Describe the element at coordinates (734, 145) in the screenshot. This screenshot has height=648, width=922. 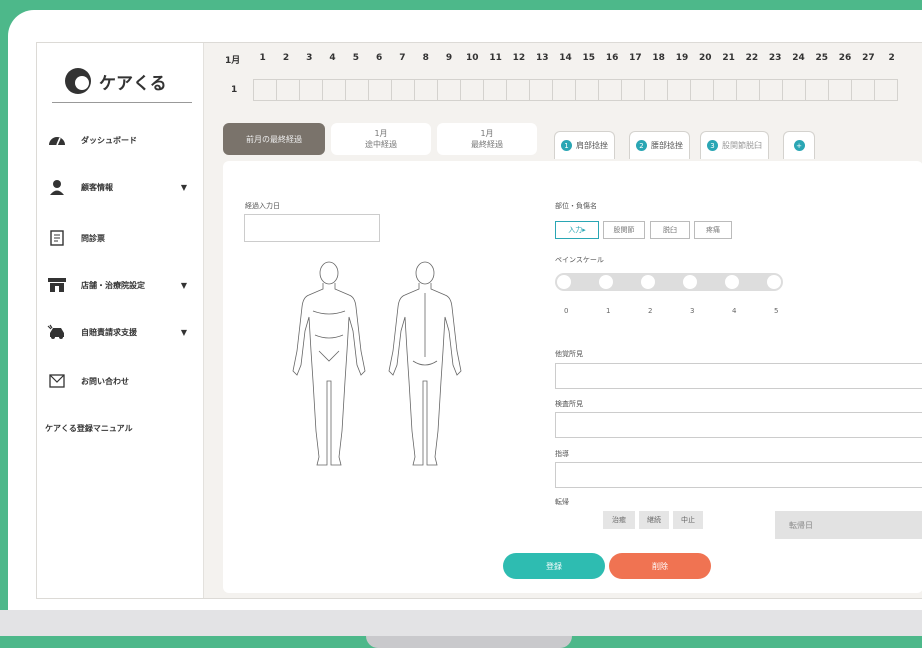
I see `tab-part-3: 3 股関節脱臼` at that location.